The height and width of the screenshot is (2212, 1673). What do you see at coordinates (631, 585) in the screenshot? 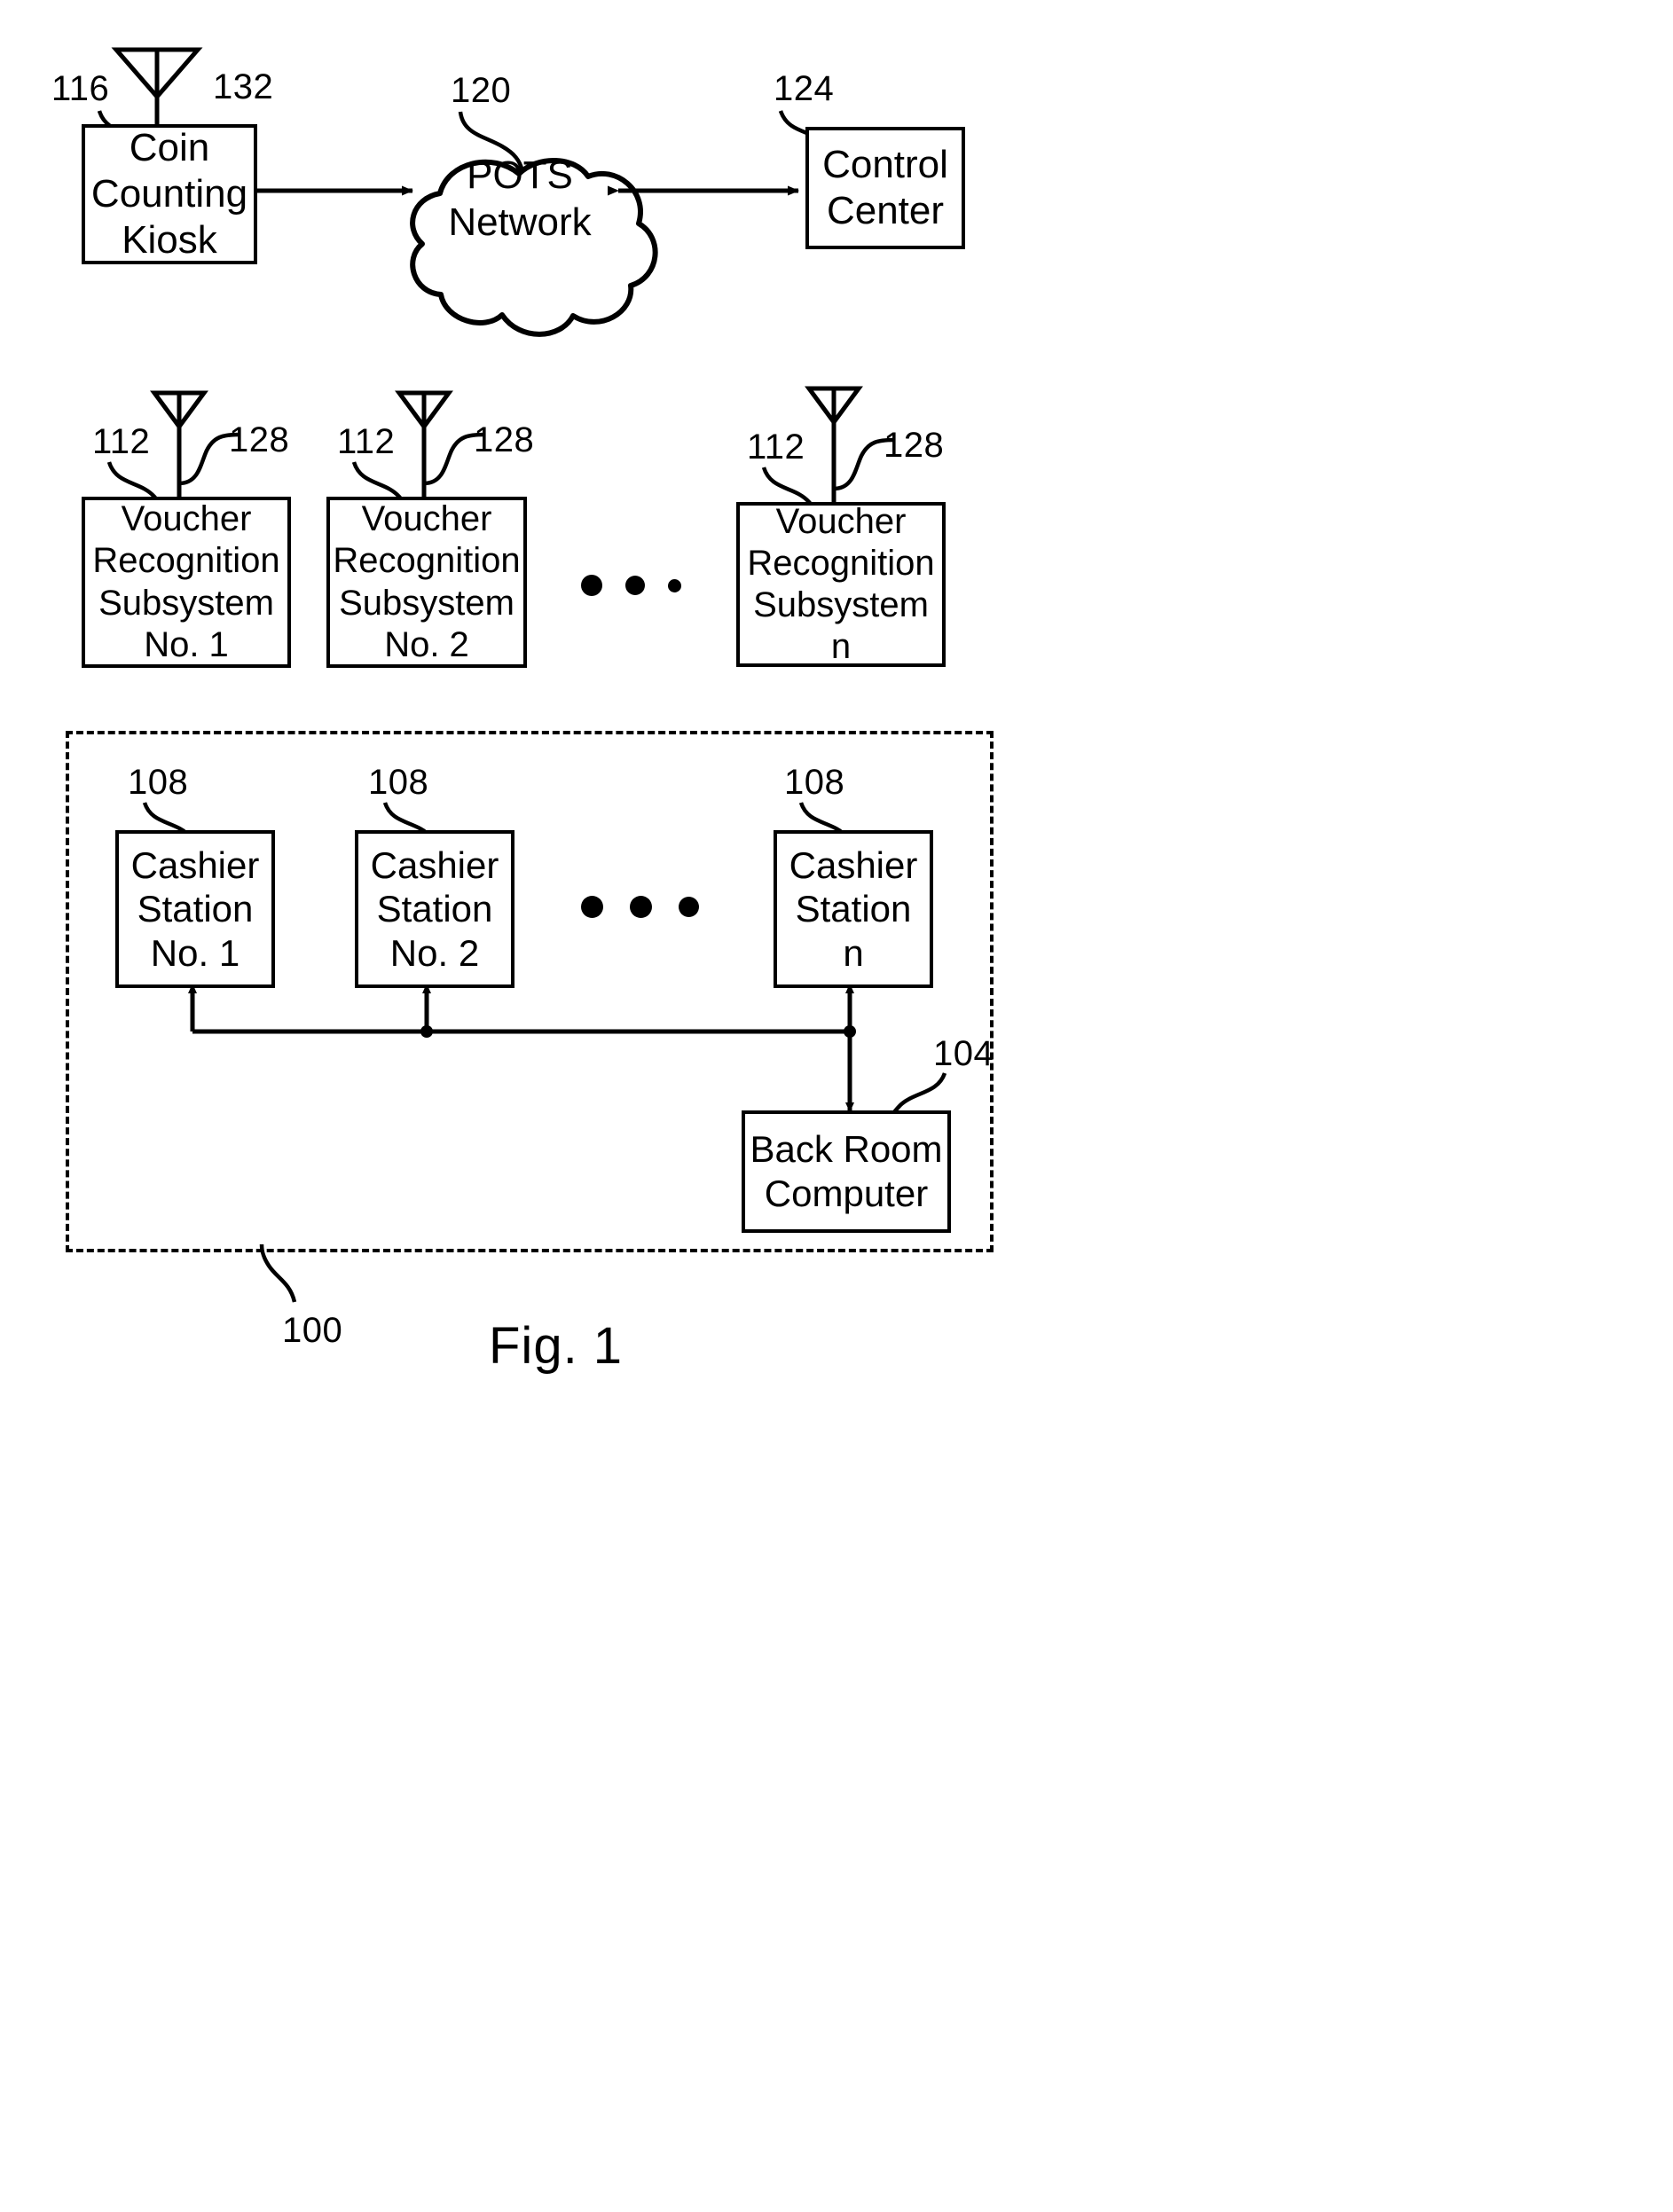
I see `voucher-row-ellipsis` at bounding box center [631, 585].